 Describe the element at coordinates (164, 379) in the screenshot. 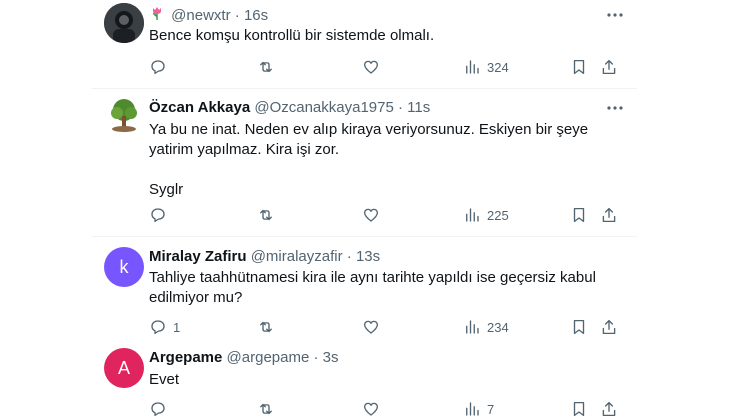

I see `tweet-text: Evet` at that location.